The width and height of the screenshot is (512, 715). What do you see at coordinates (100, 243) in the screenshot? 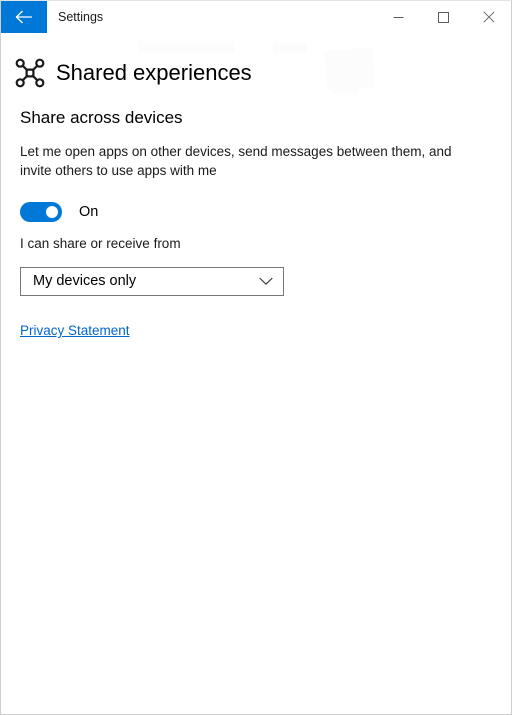
I see `dropdown-label: I can share or receive from` at bounding box center [100, 243].